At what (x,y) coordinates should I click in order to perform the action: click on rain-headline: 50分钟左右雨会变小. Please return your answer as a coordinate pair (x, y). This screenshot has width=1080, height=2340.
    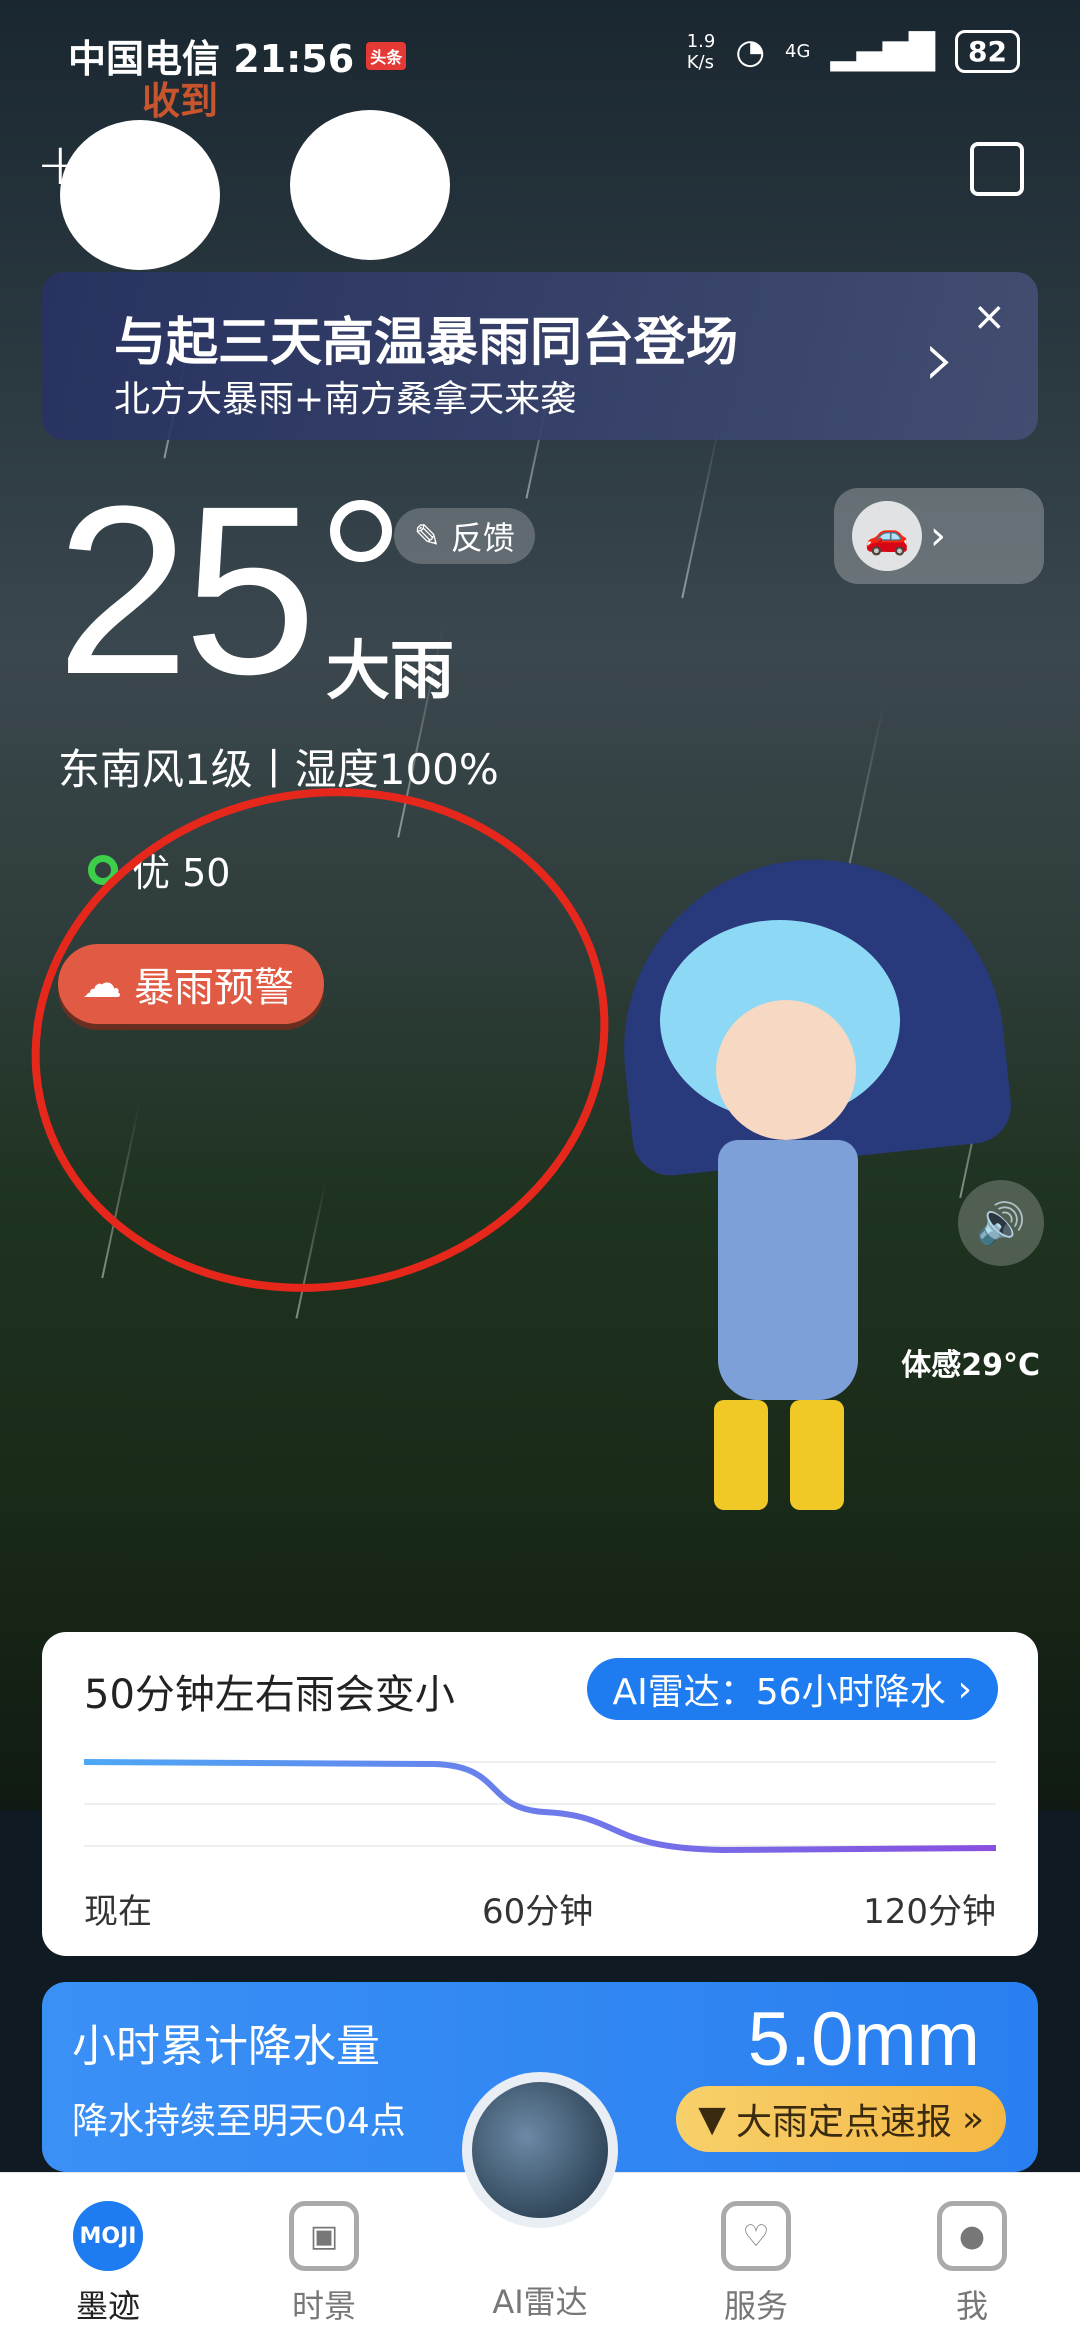
    Looking at the image, I should click on (269, 1695).